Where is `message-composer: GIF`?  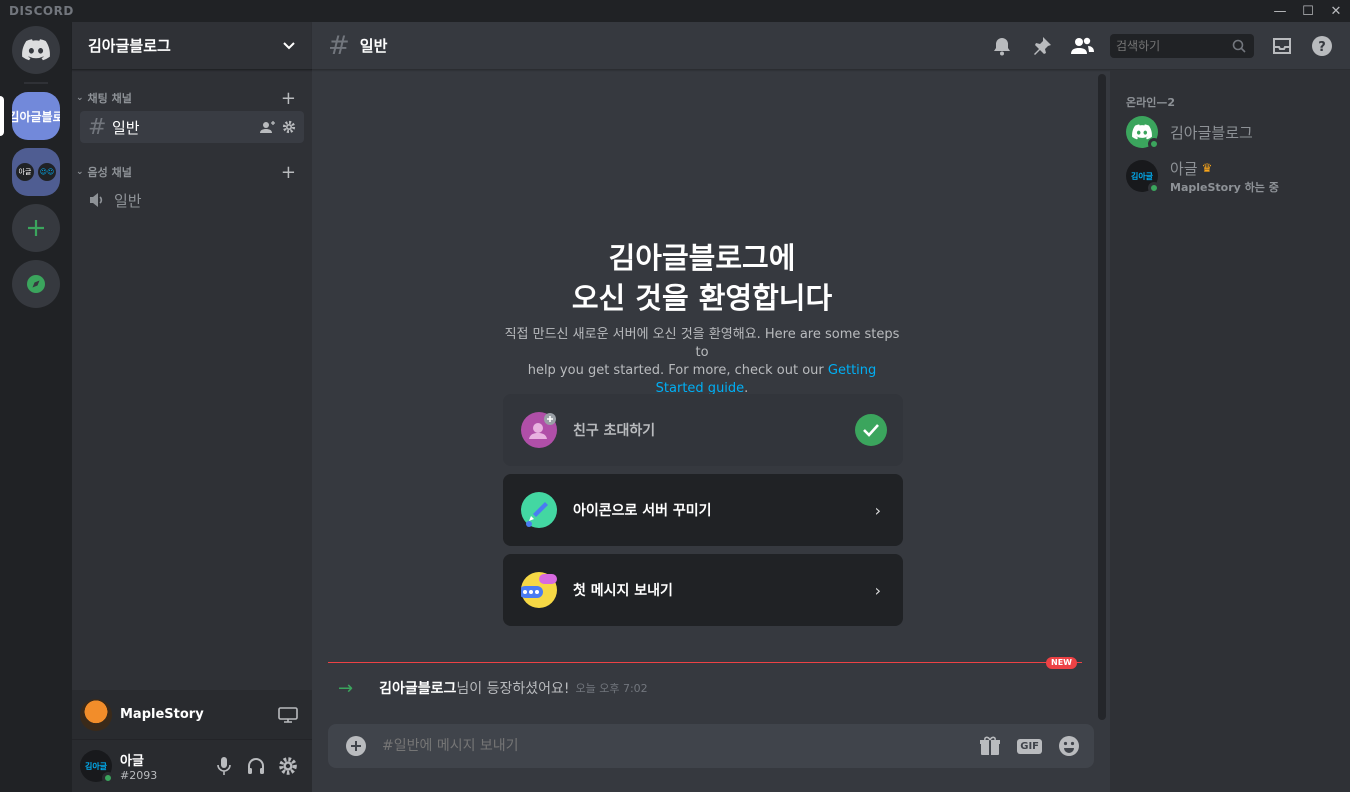
message-composer: GIF is located at coordinates (711, 746).